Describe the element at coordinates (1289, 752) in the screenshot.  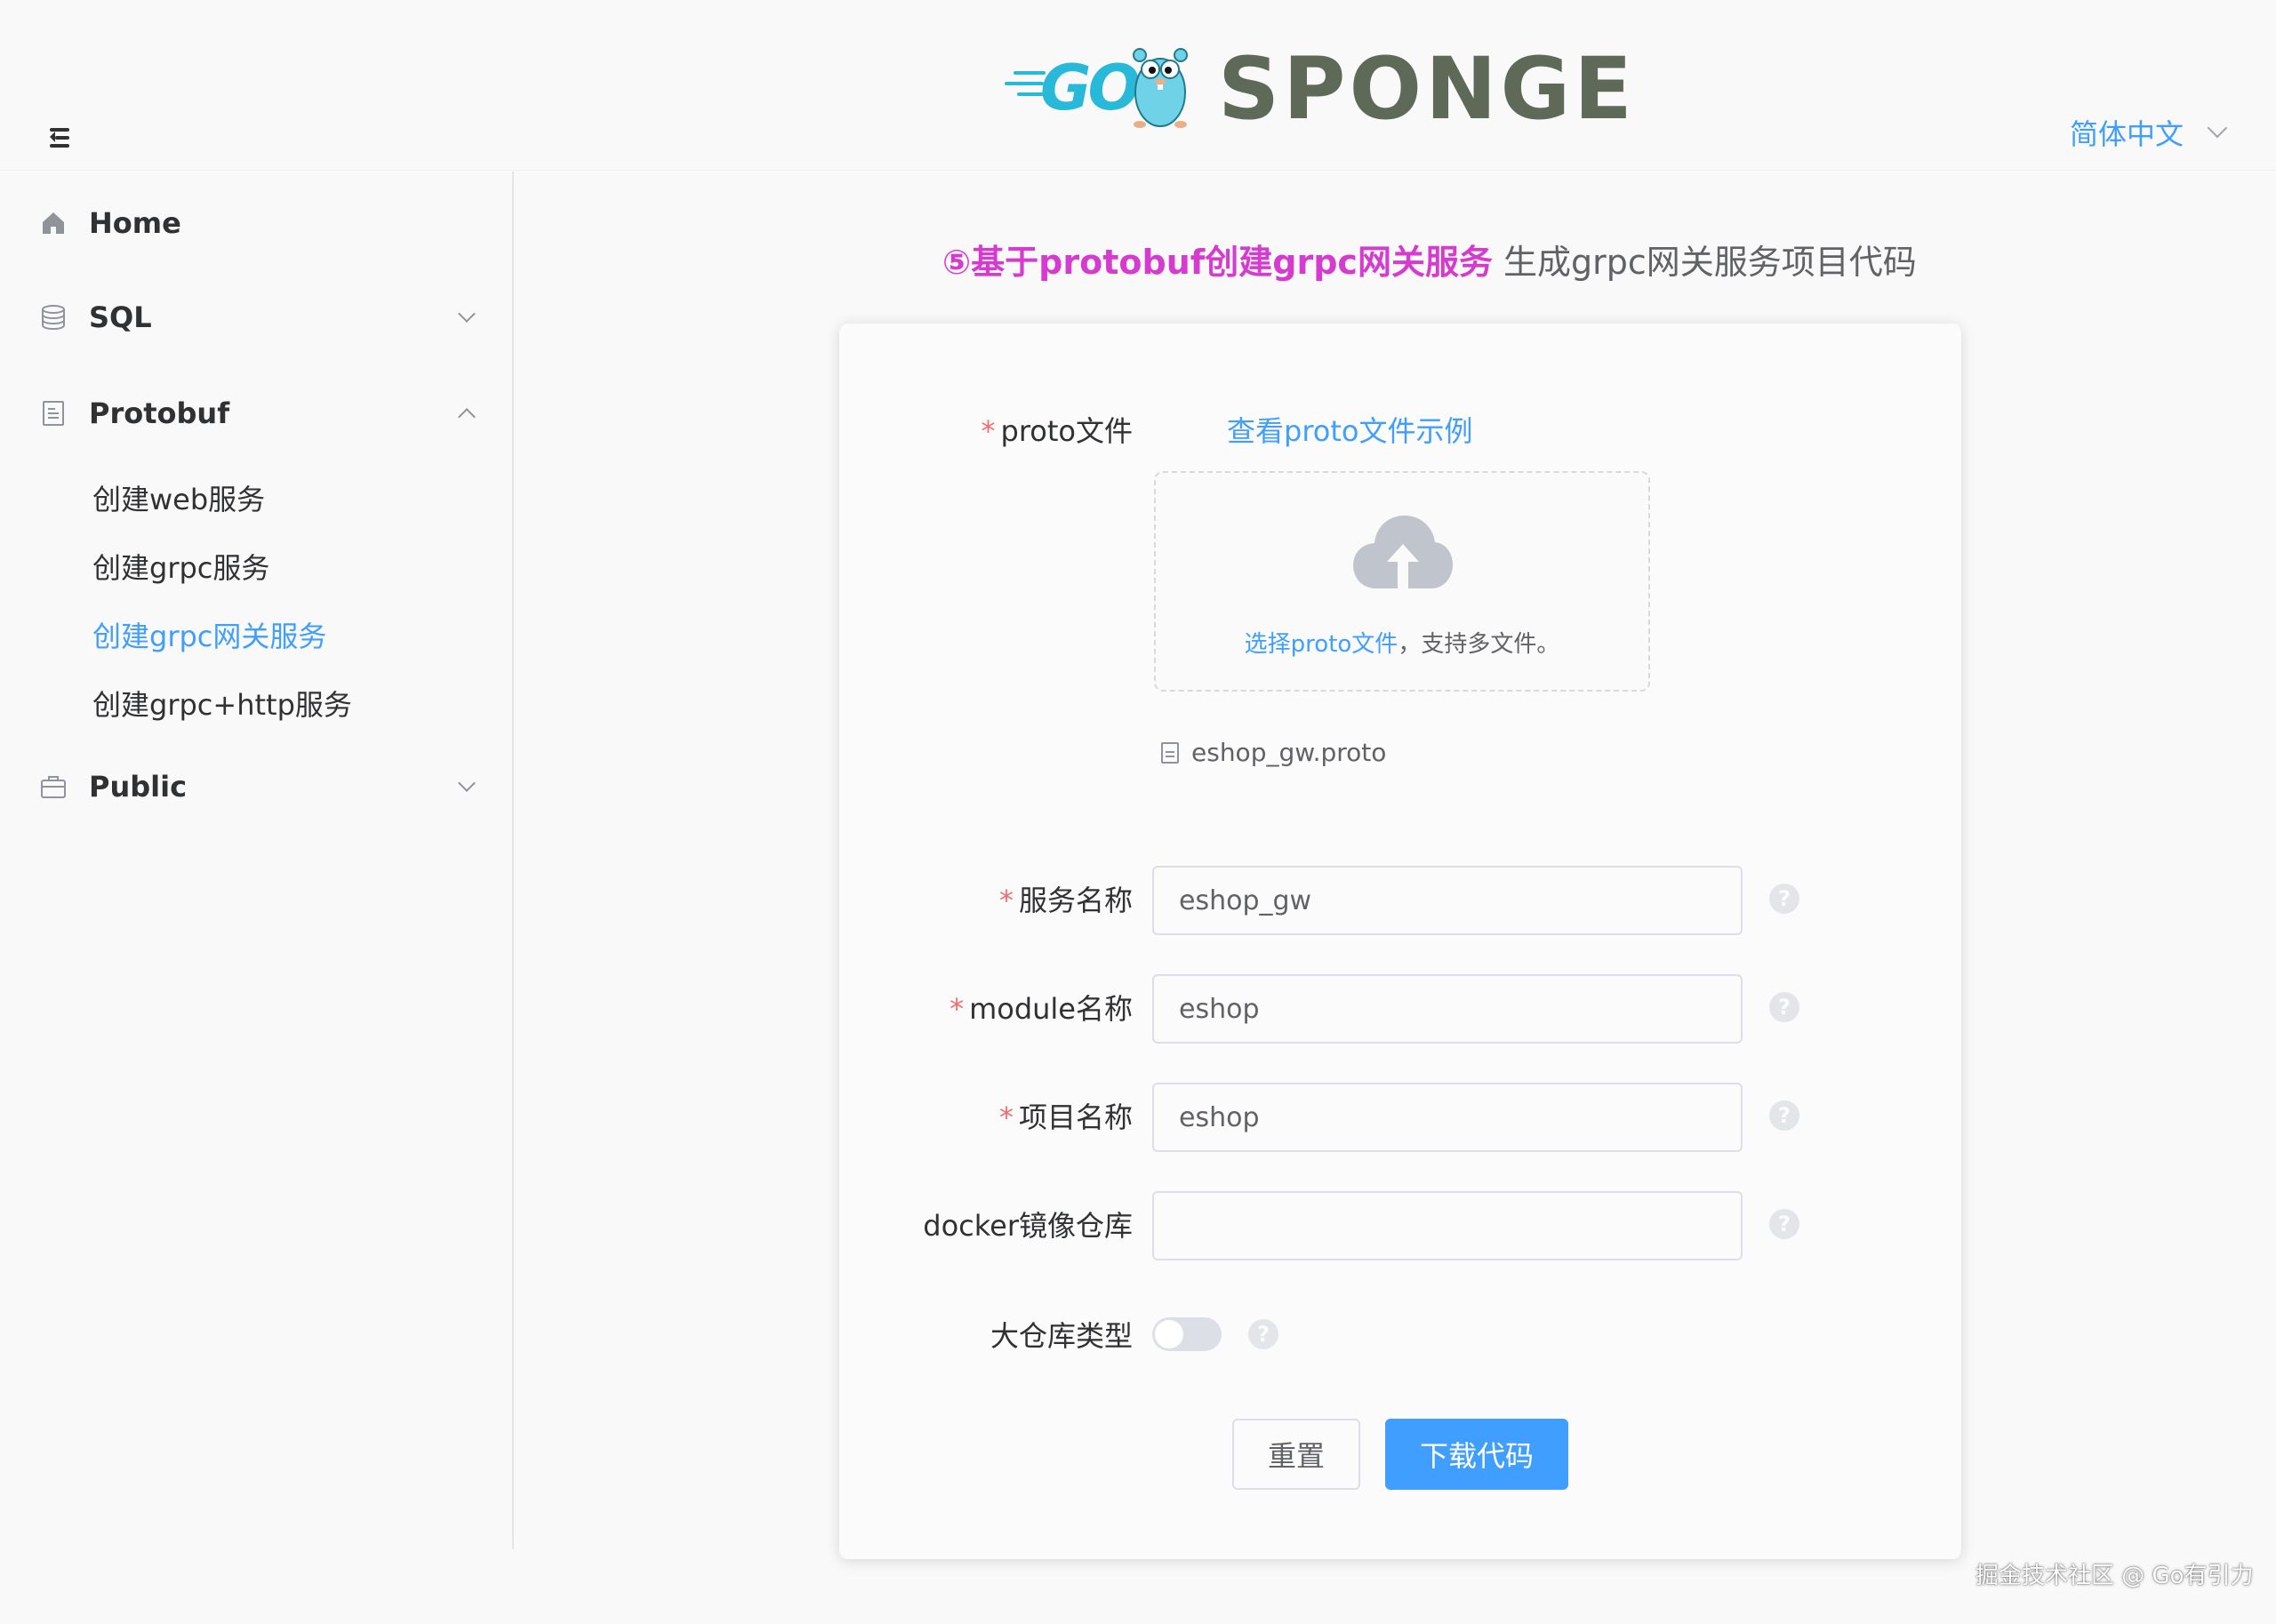
I see `uploaded-file-name: eshop_gw.proto` at that location.